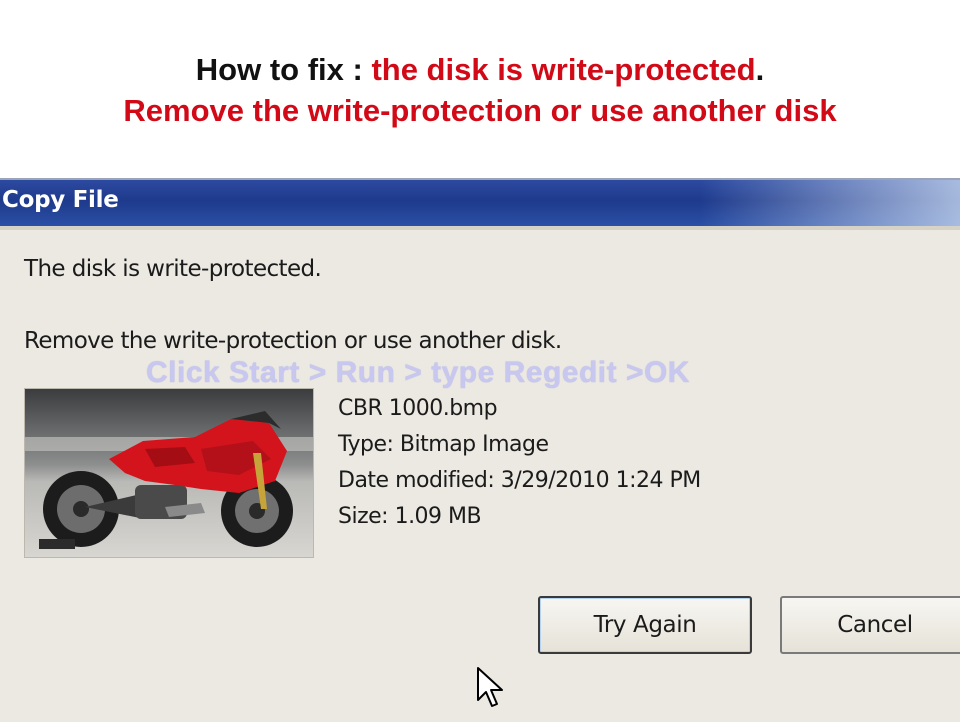  I want to click on banner-period: ., so click(760, 69).